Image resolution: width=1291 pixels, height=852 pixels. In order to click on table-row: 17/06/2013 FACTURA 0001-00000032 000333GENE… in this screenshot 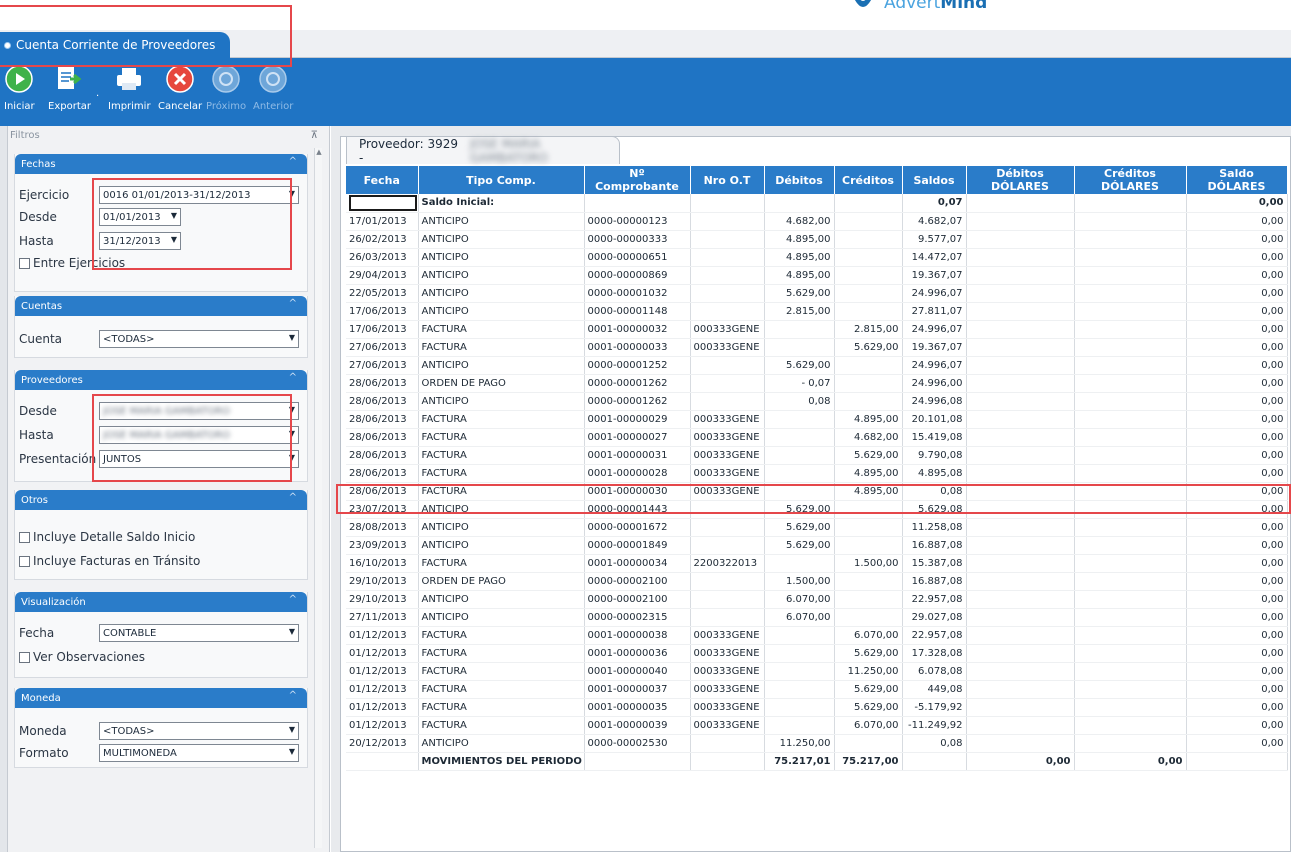, I will do `click(817, 329)`.